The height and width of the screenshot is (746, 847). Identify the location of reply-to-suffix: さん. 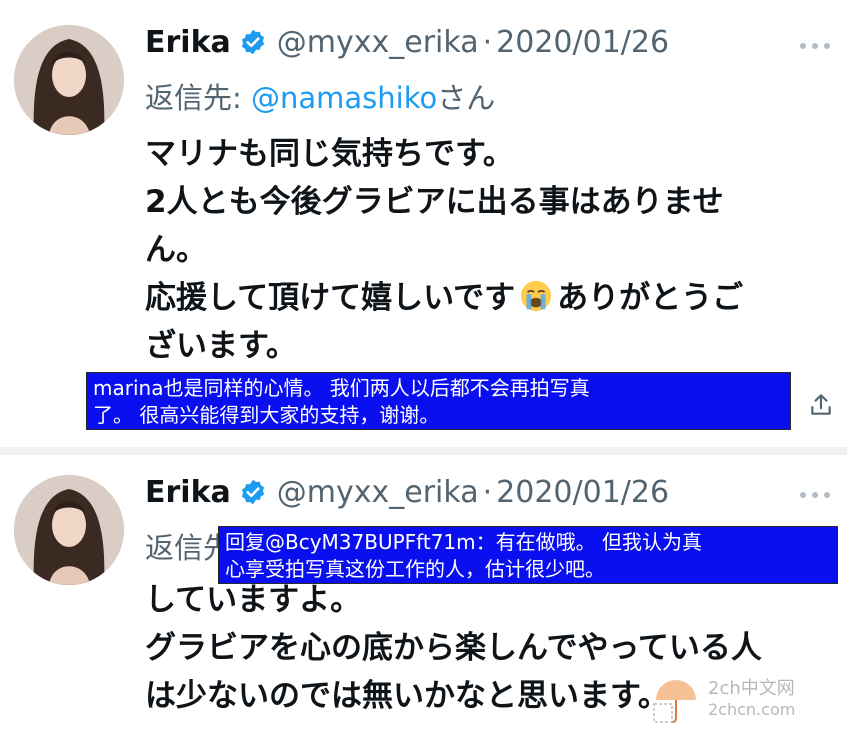
(466, 98).